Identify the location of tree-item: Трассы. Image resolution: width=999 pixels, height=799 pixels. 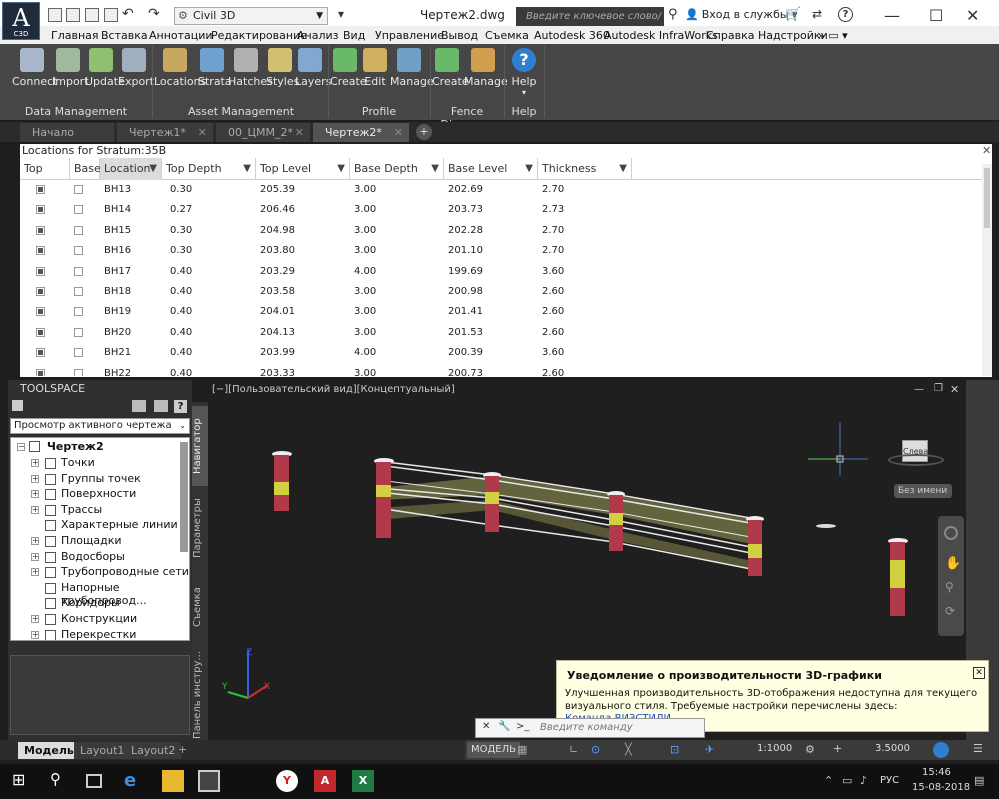
(81, 509).